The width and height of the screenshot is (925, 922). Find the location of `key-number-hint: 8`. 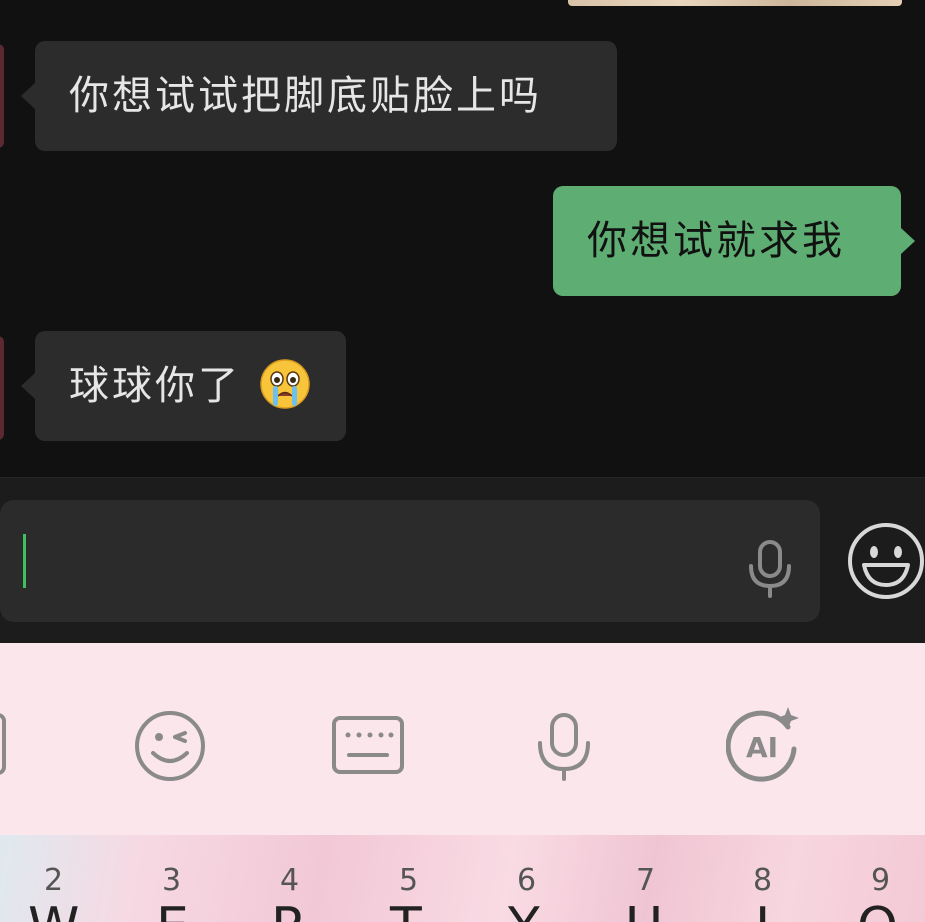

key-number-hint: 8 is located at coordinates (763, 880).